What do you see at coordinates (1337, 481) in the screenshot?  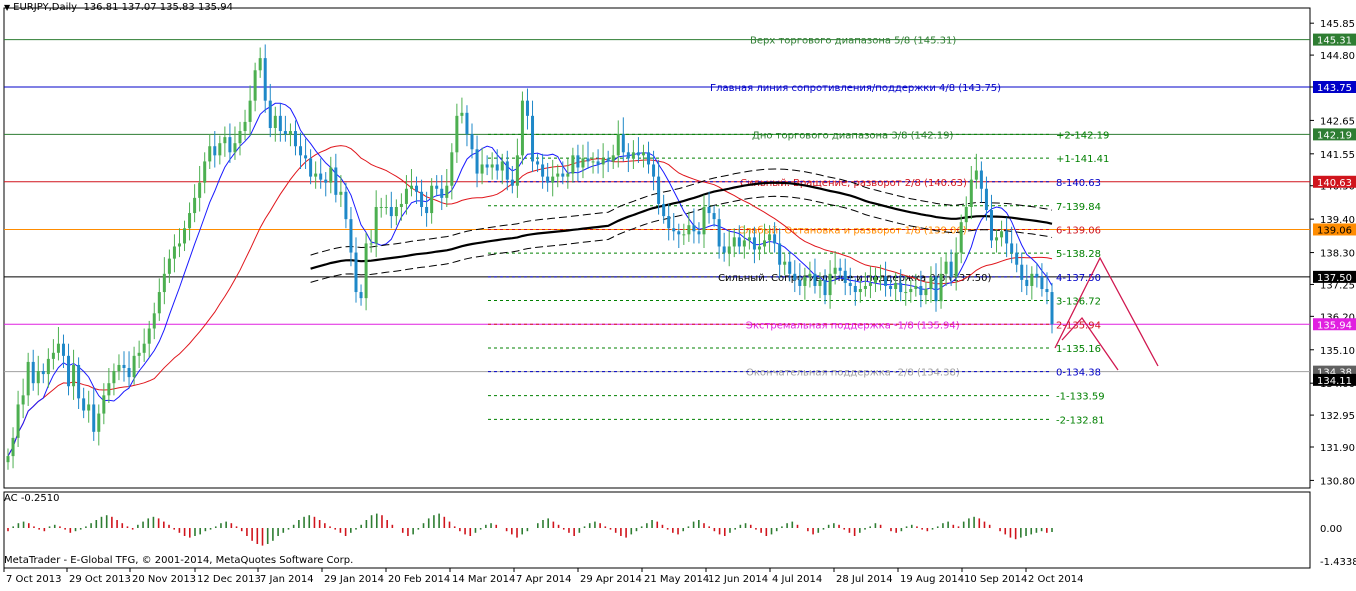 I see `price-tick-label: 130.80` at bounding box center [1337, 481].